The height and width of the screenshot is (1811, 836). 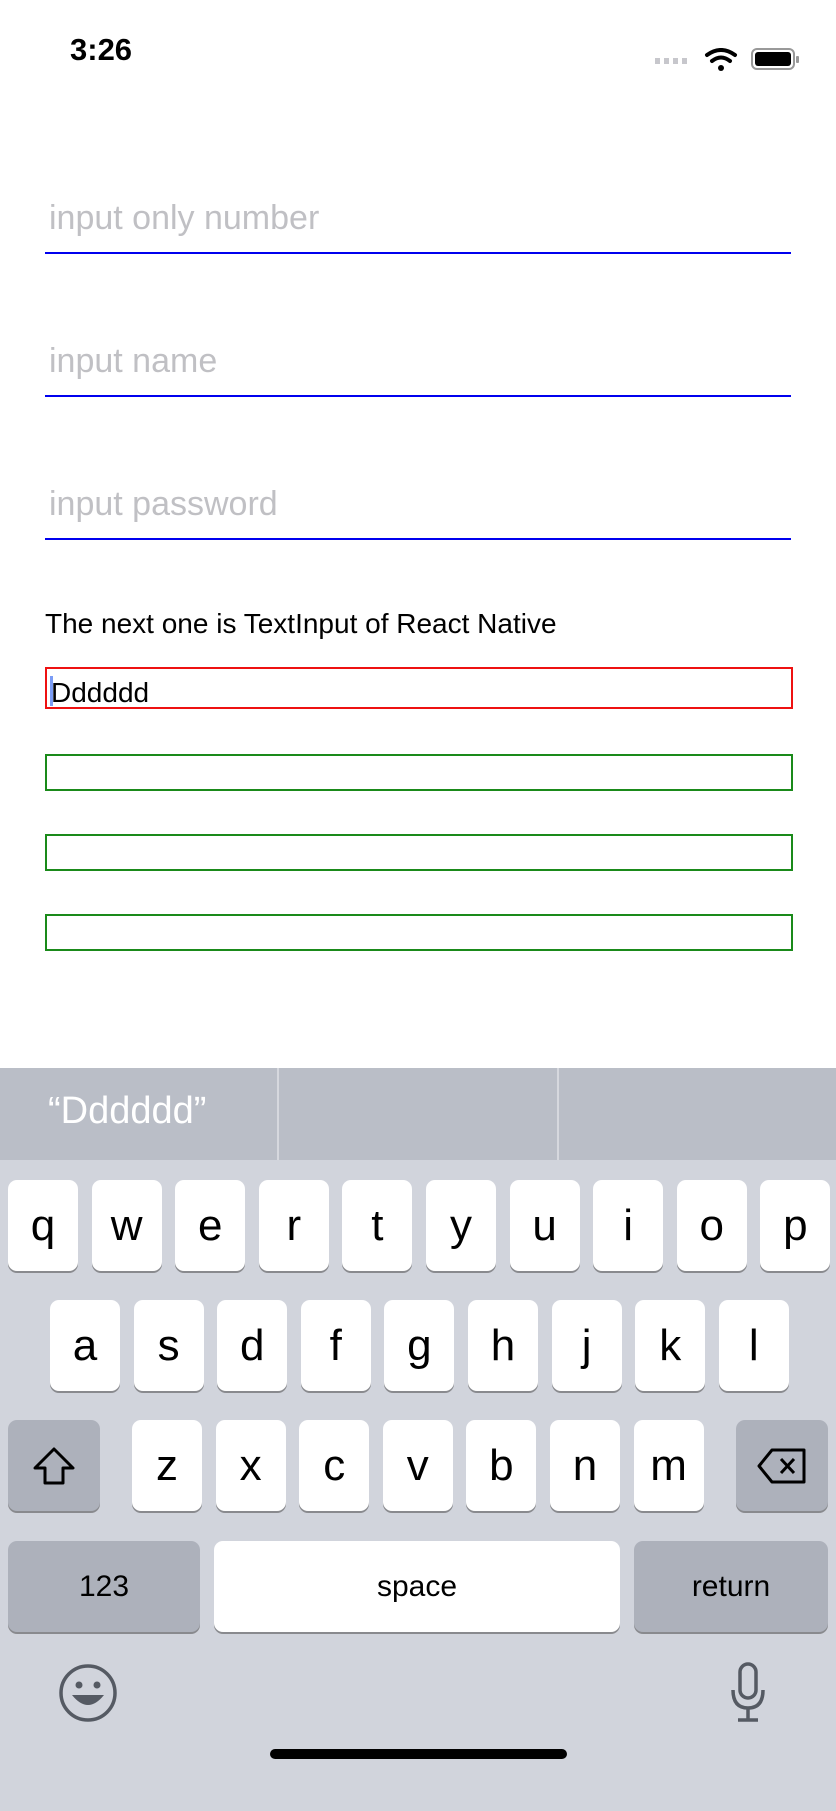 What do you see at coordinates (419, 688) in the screenshot?
I see `rn-text-input: Dddddd` at bounding box center [419, 688].